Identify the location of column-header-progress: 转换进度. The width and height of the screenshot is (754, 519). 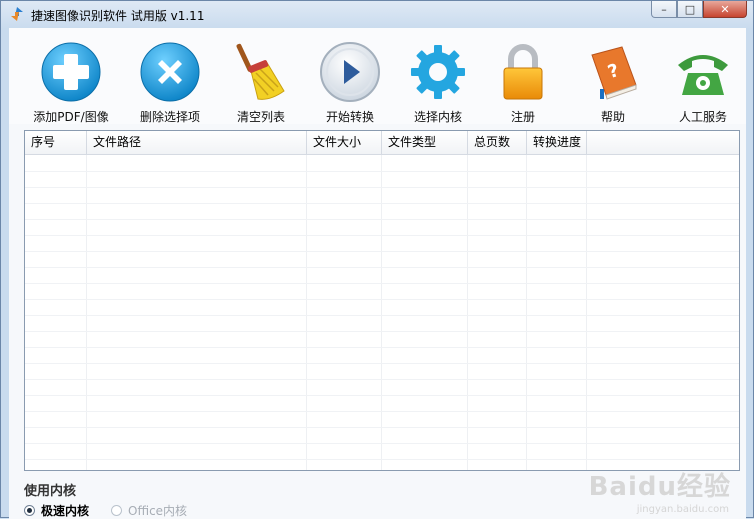
(557, 142).